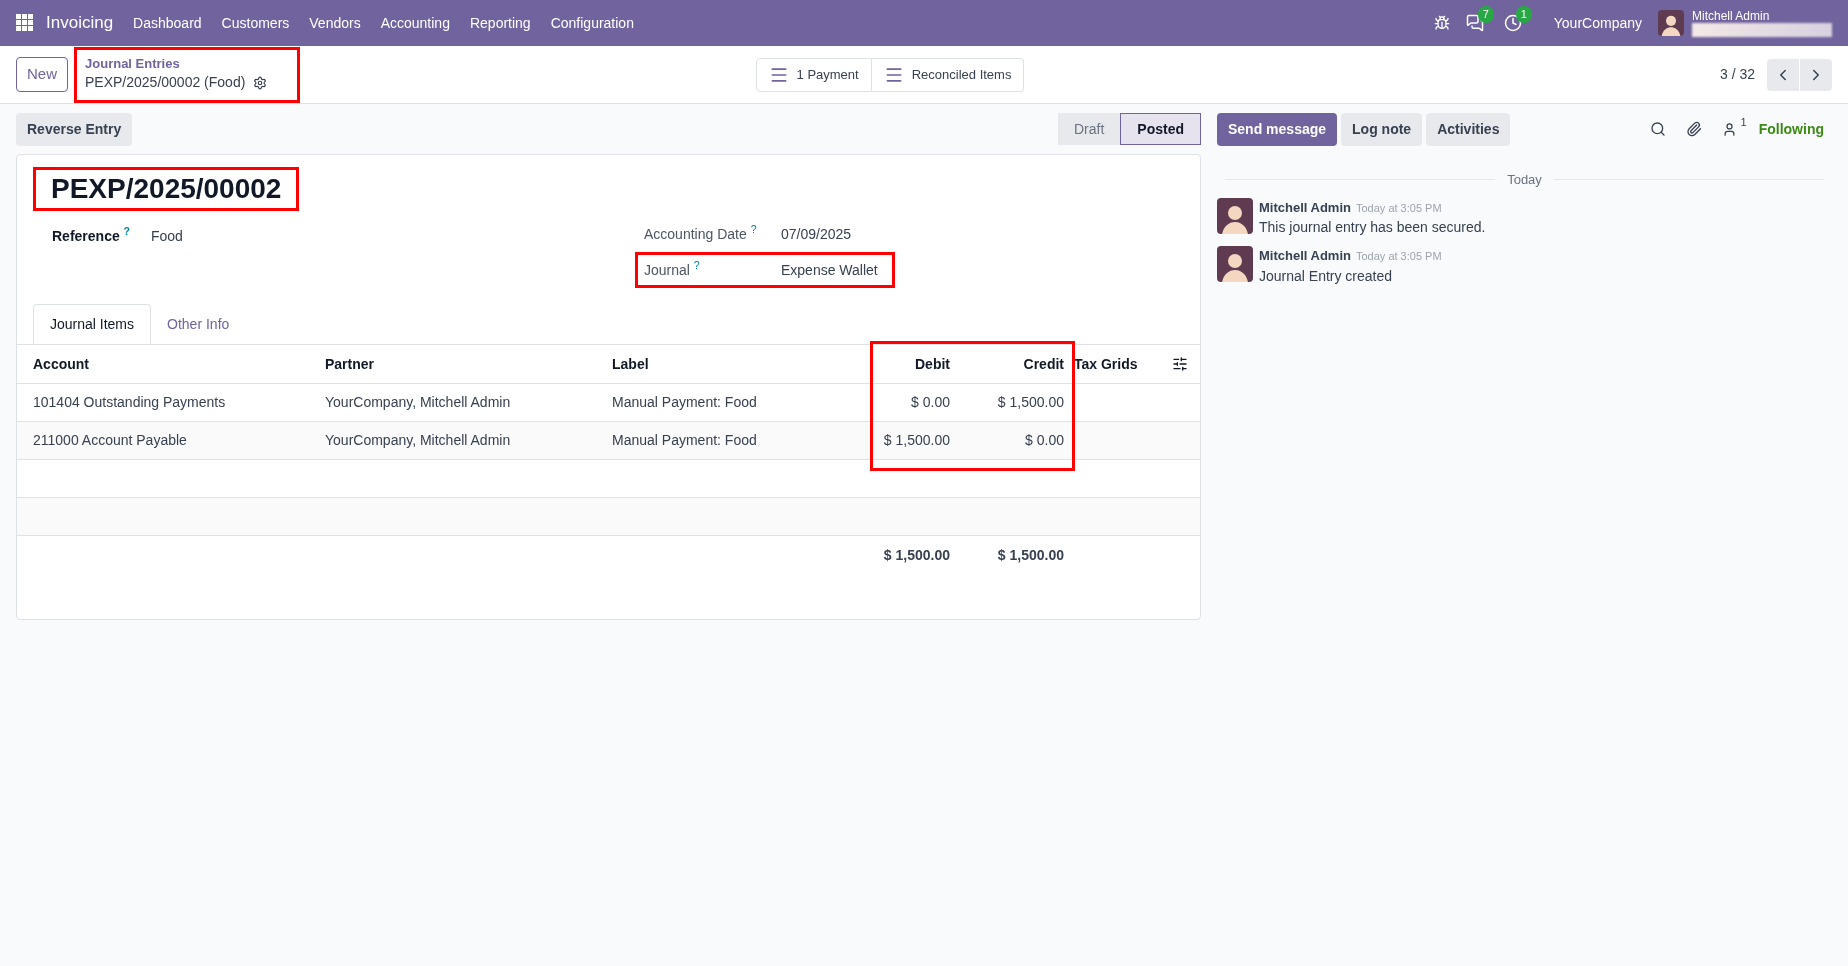  Describe the element at coordinates (813, 74) in the screenshot. I see `smart-button: 1 Payment` at that location.